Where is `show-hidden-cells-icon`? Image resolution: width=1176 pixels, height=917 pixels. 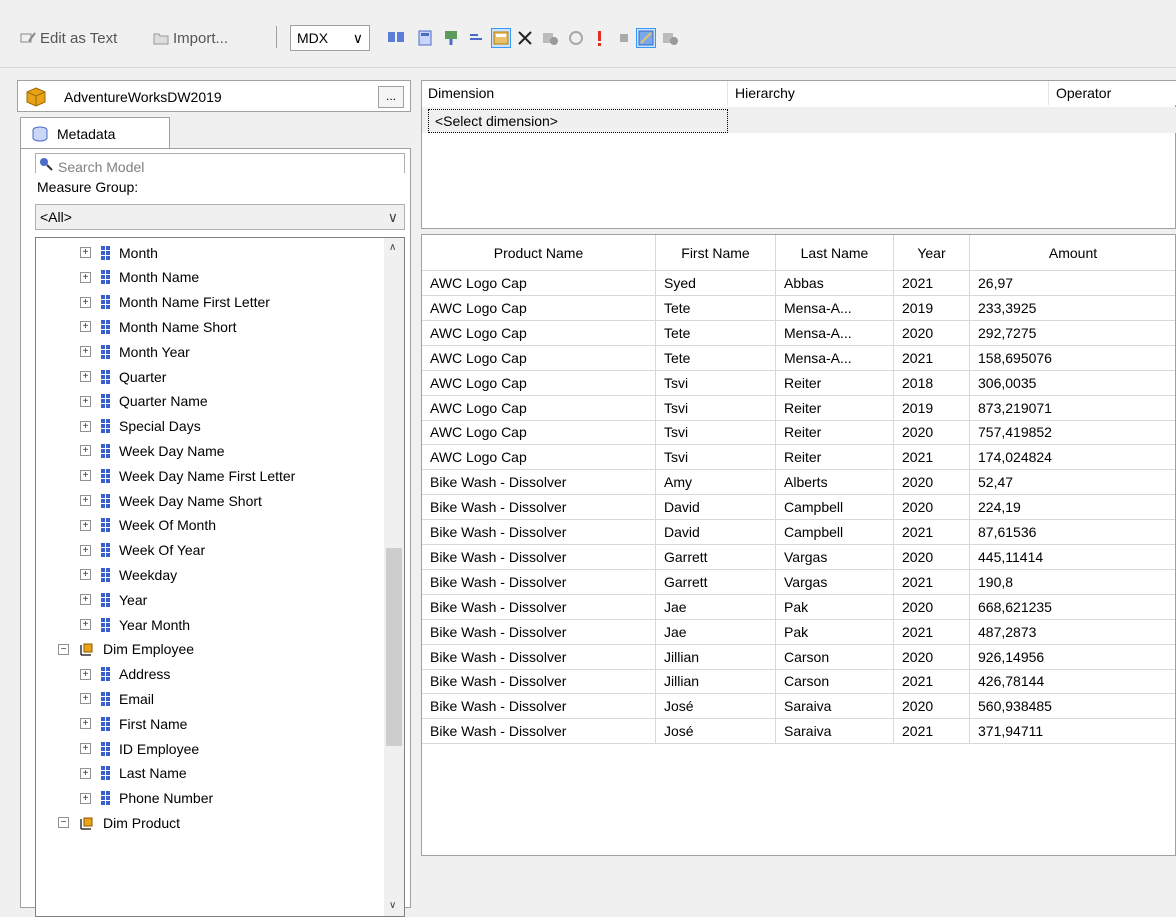 show-hidden-cells-icon is located at coordinates (477, 38).